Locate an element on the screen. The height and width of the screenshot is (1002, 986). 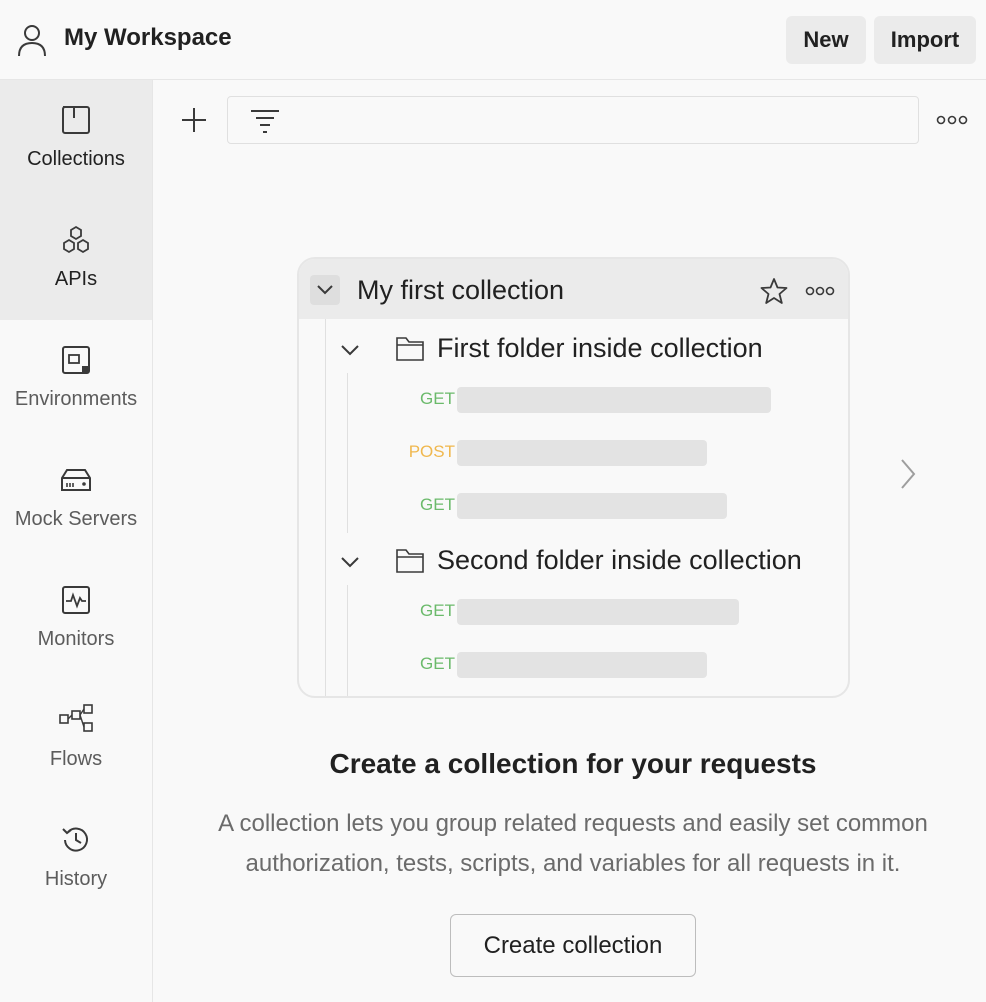
chevron-right-icon is located at coordinates (908, 474).